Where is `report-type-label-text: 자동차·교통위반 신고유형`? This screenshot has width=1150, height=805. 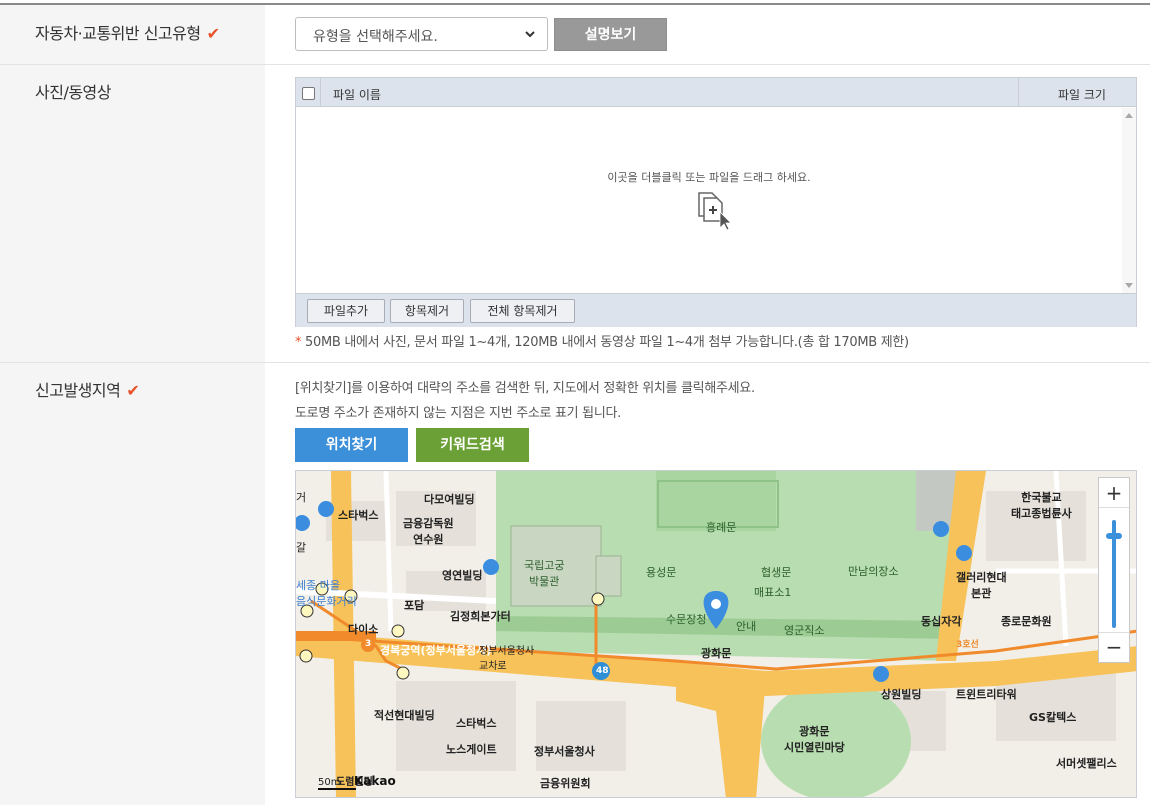 report-type-label-text: 자동차·교통위반 신고유형 is located at coordinates (118, 33).